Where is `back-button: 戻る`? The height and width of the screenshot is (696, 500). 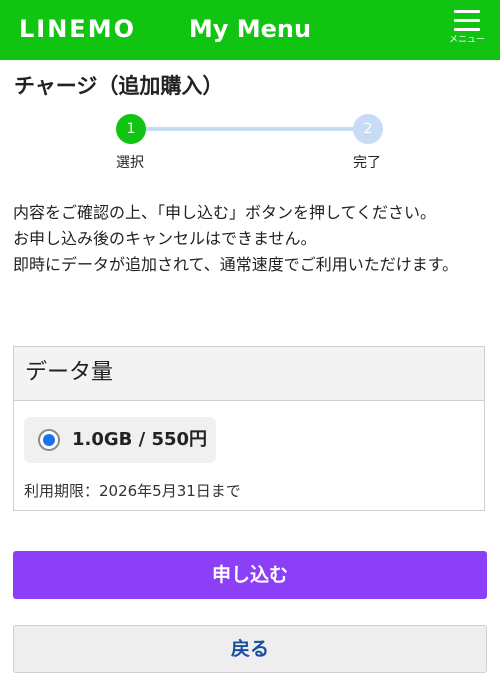
back-button: 戻る is located at coordinates (250, 649).